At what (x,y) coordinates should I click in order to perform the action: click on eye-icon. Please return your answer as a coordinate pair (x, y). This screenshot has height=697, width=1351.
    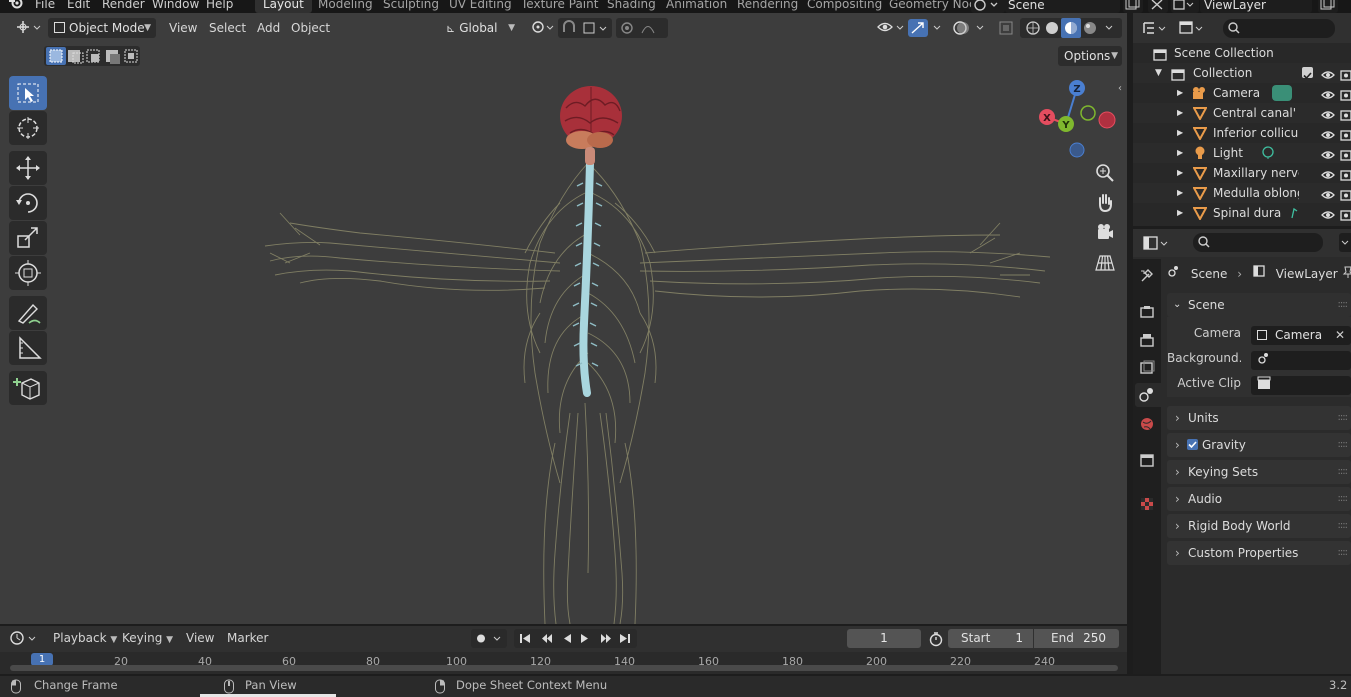
    Looking at the image, I should click on (1328, 216).